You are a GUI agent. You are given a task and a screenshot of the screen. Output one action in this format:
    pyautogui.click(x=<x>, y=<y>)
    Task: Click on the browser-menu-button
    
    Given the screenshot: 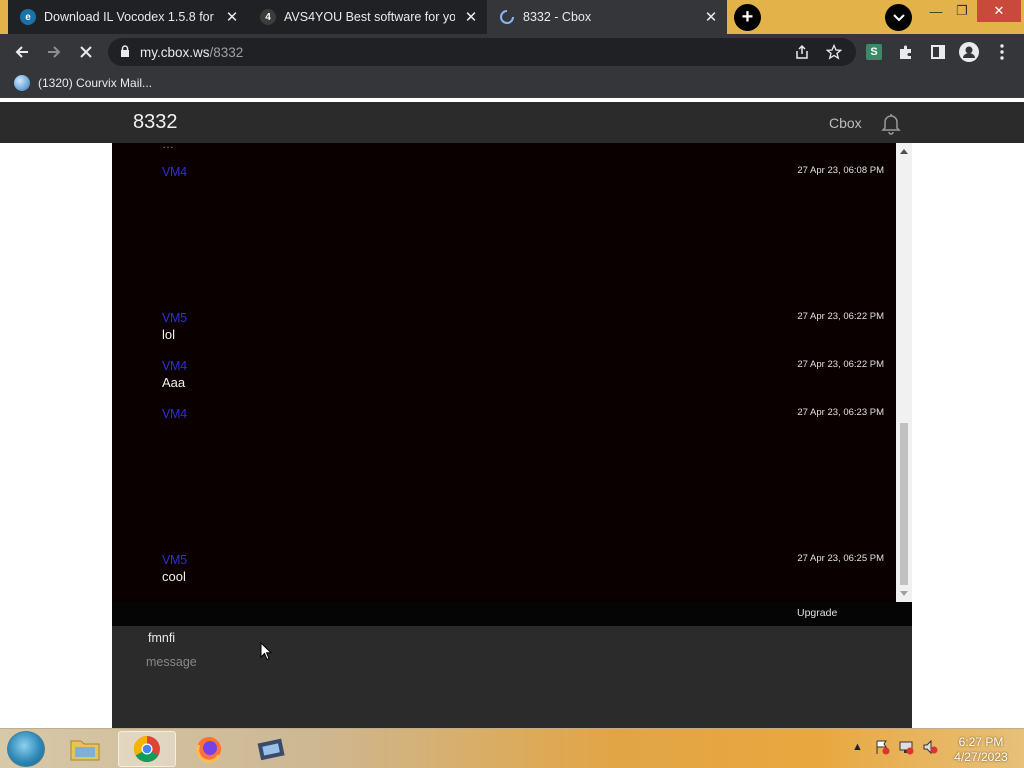 What is the action you would take?
    pyautogui.click(x=1002, y=52)
    